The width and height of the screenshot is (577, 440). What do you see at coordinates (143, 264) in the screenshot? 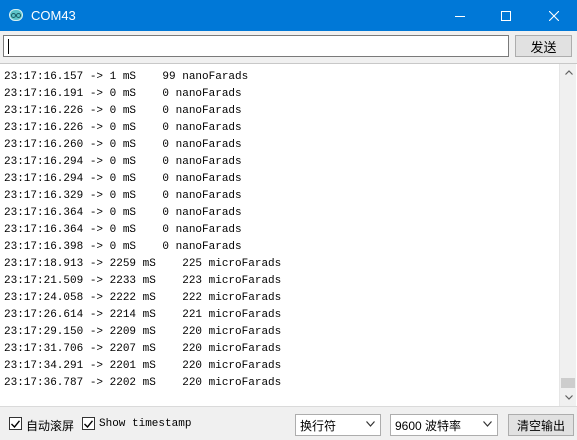
I see `output-line: 23:17:18.913 -> 2259 mS 225 microFarads` at bounding box center [143, 264].